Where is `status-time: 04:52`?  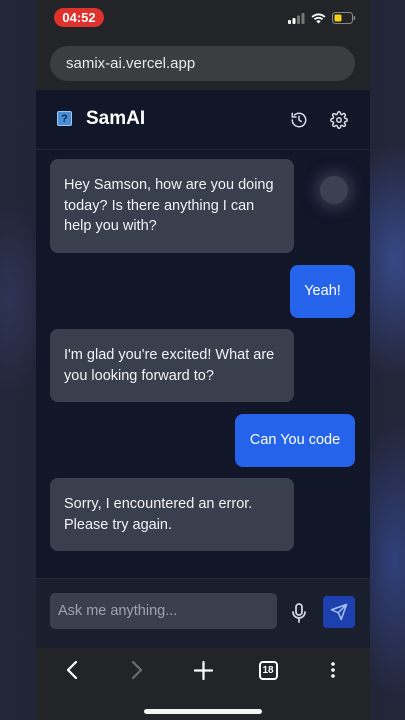
status-time: 04:52 is located at coordinates (79, 17).